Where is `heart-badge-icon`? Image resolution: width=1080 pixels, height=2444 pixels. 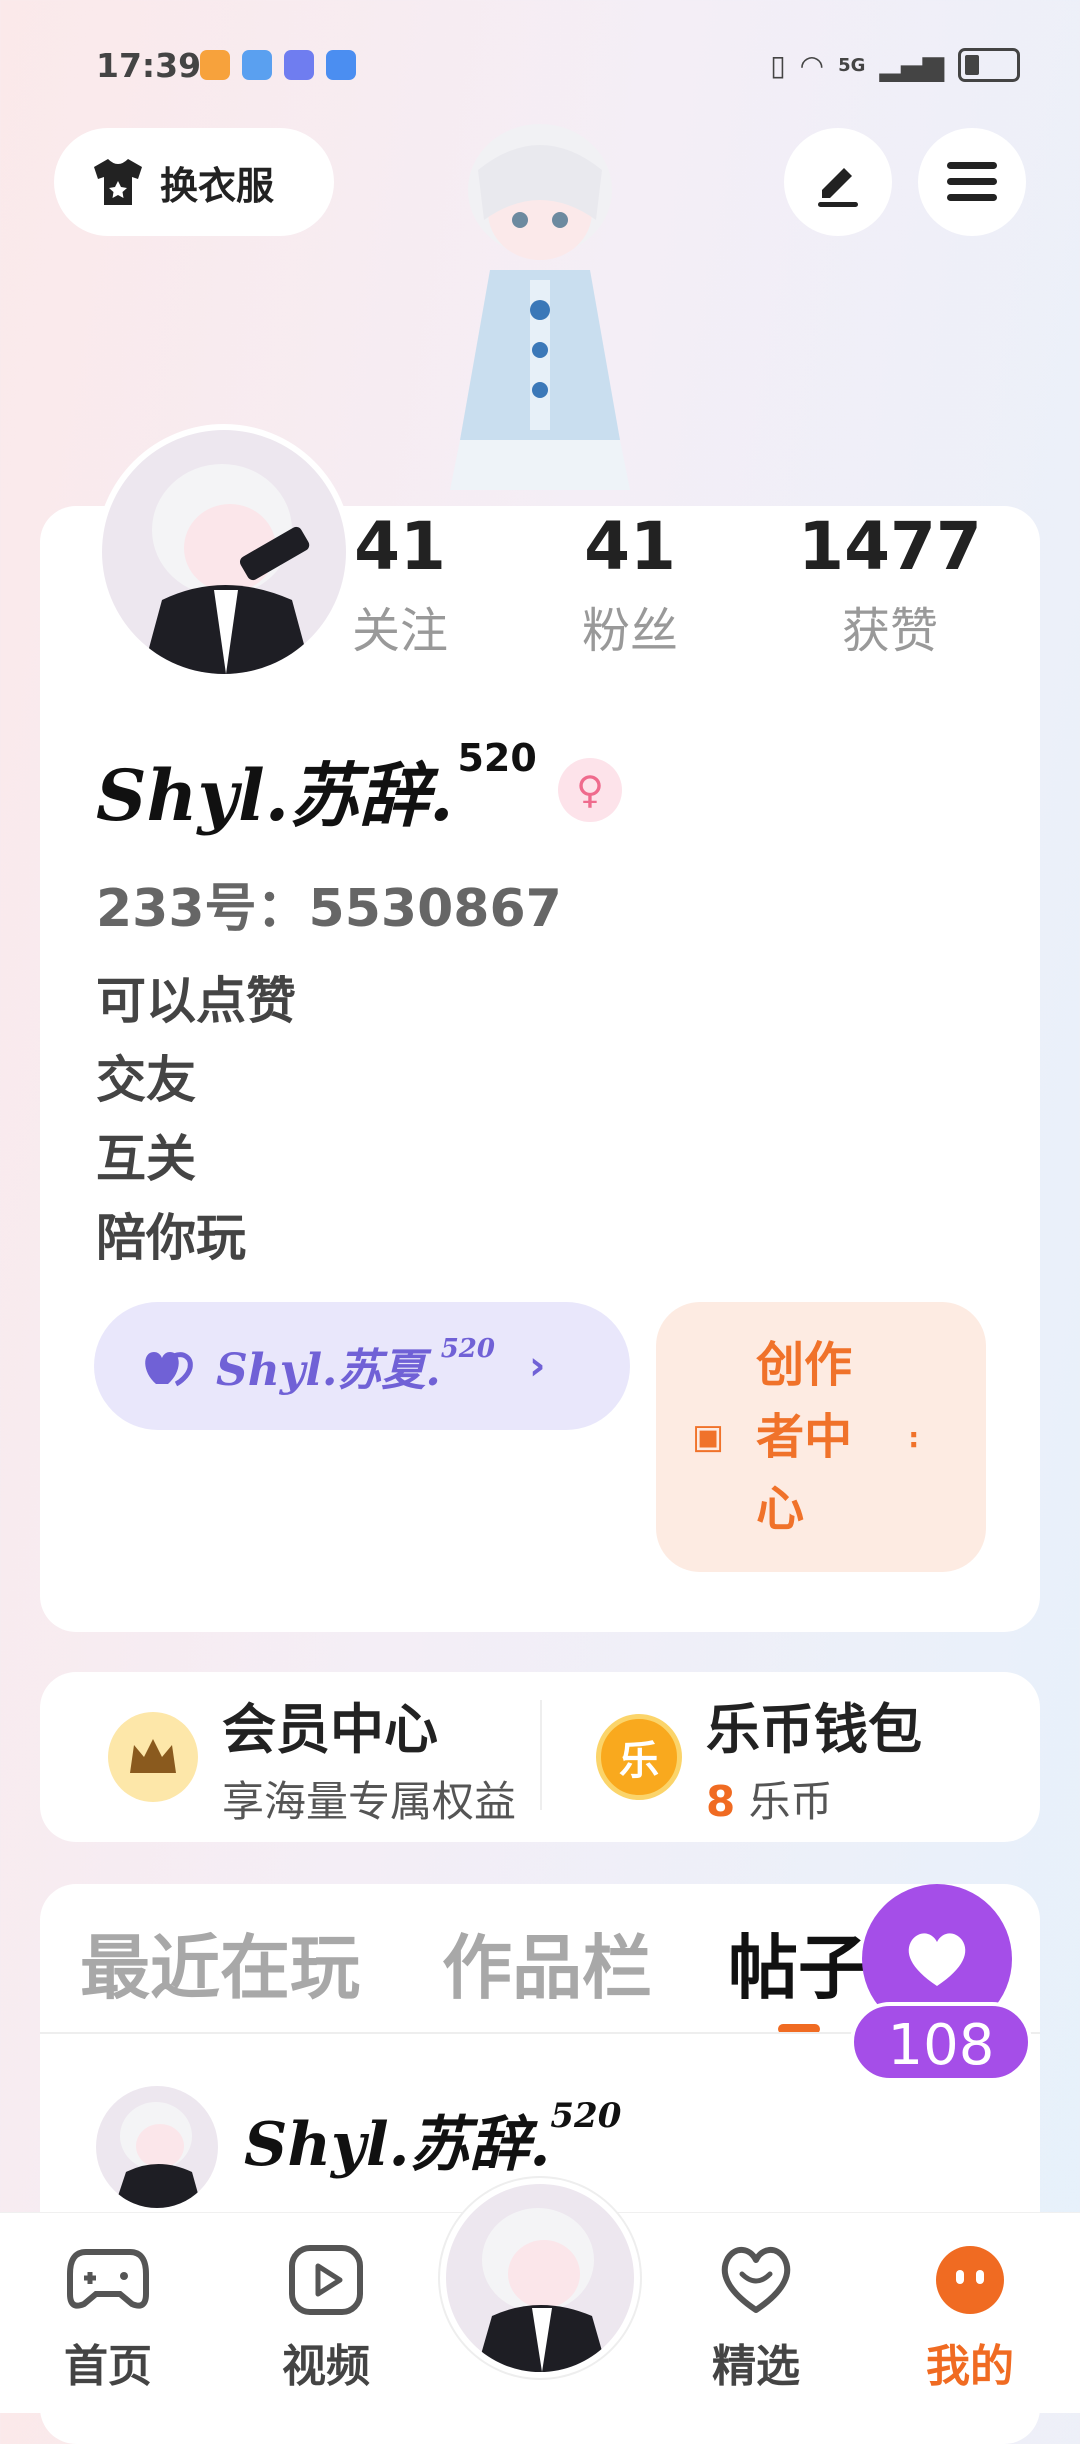
heart-badge-icon is located at coordinates (756, 2280).